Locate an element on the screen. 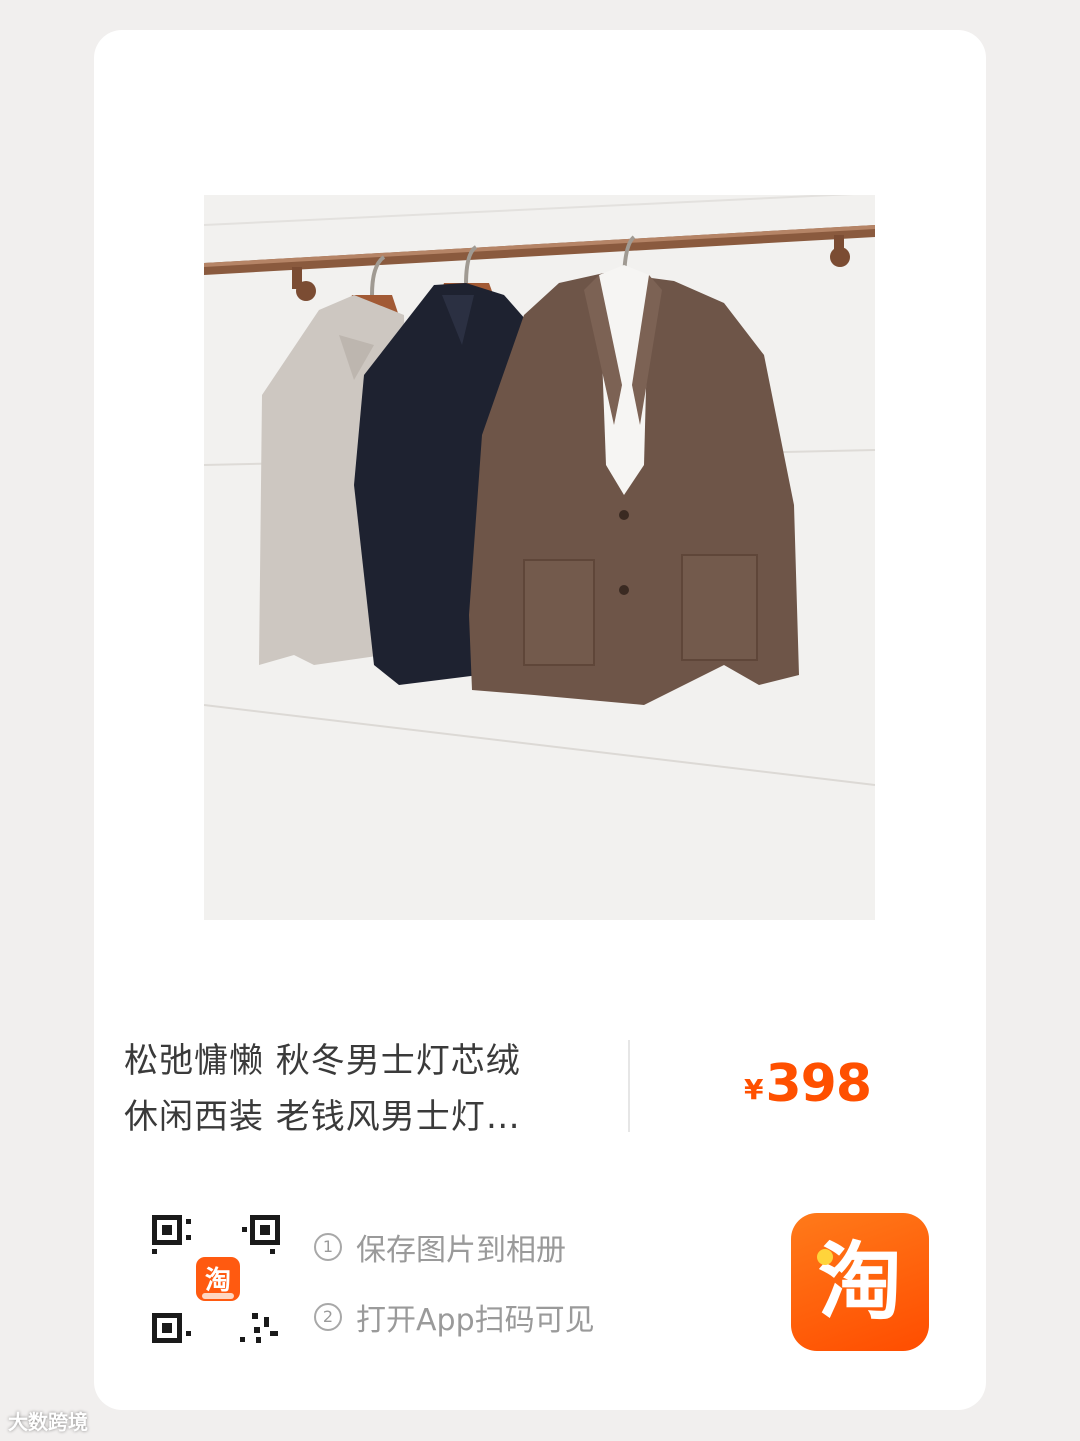  qr-code-icon: 淘 is located at coordinates (217, 1280).